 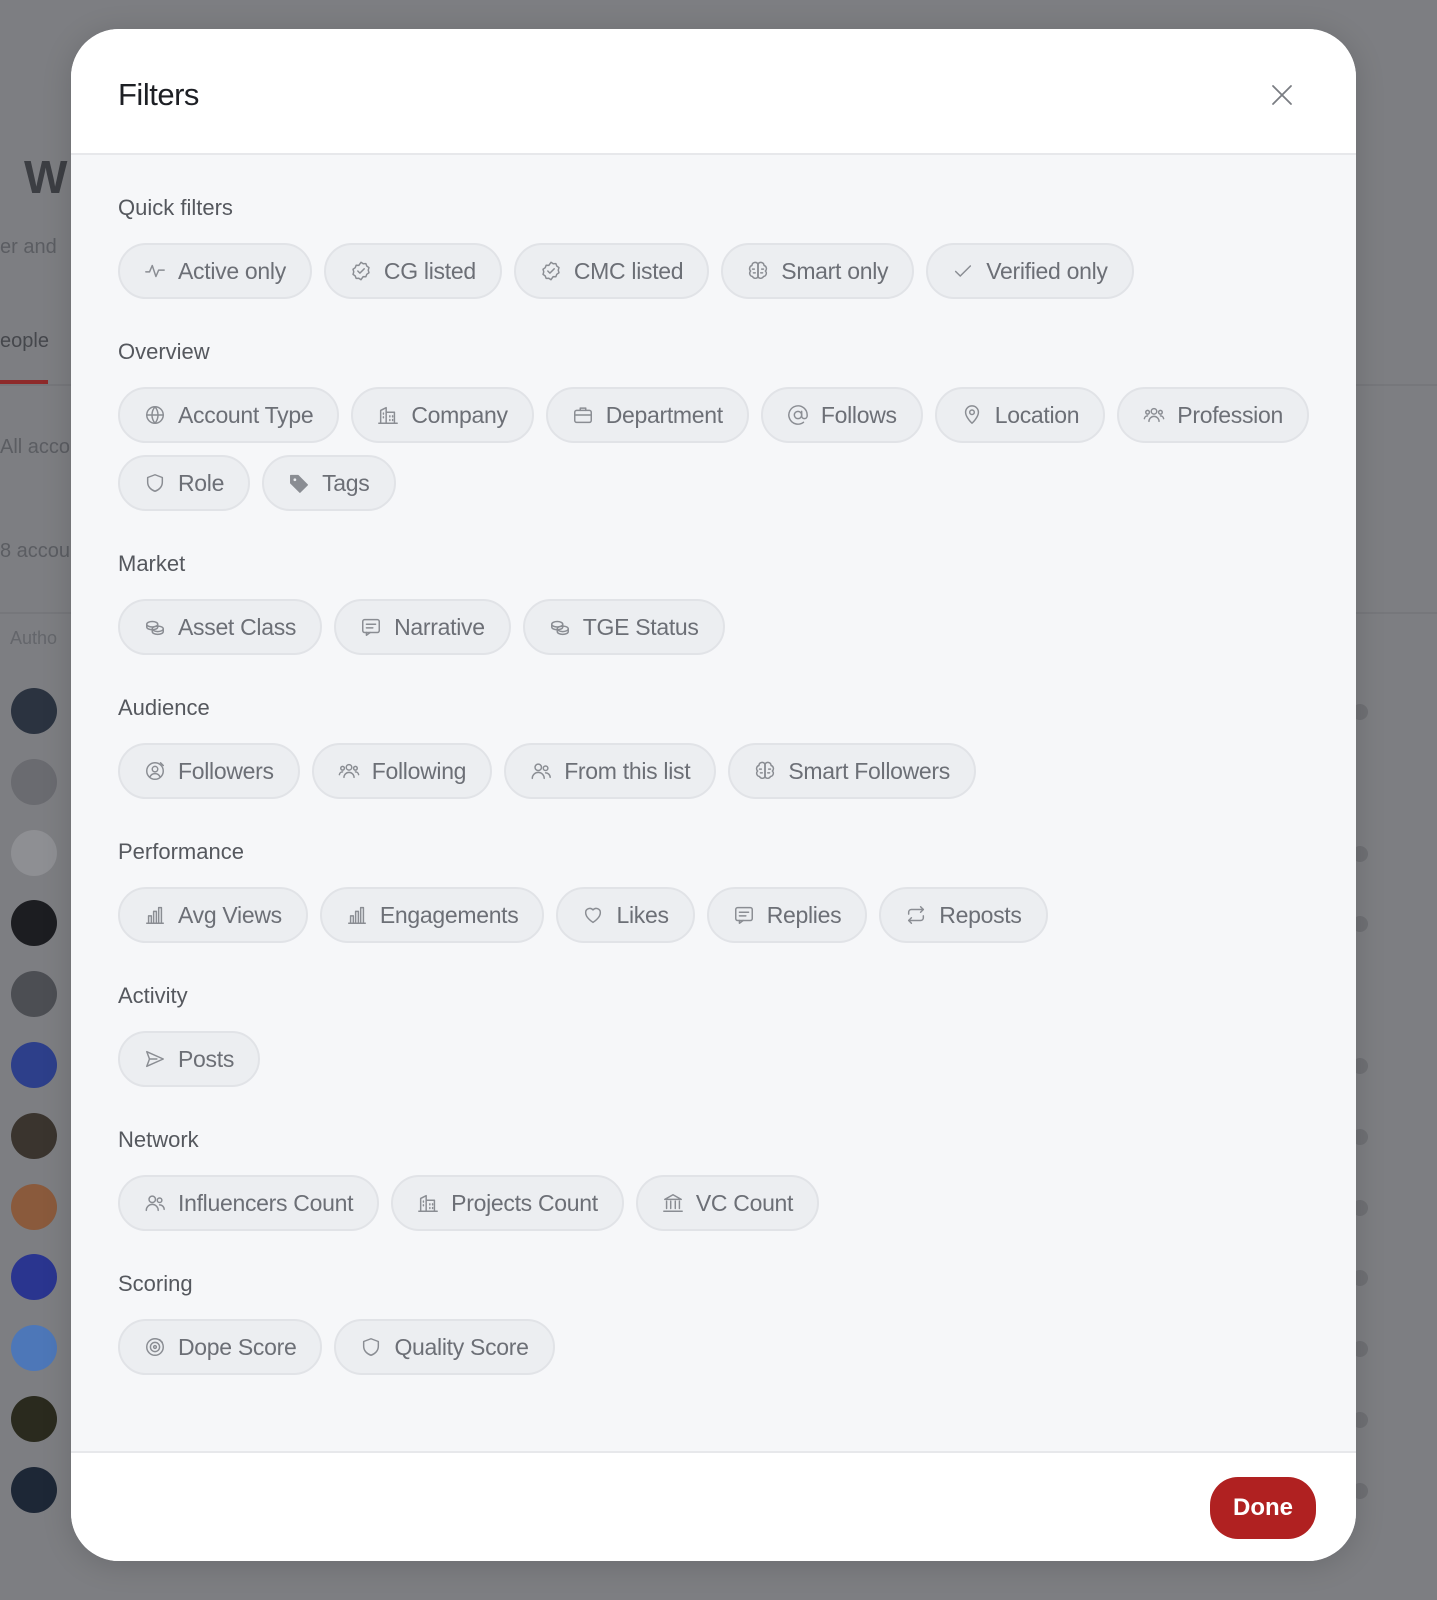 What do you see at coordinates (299, 483) in the screenshot?
I see `tag-icon` at bounding box center [299, 483].